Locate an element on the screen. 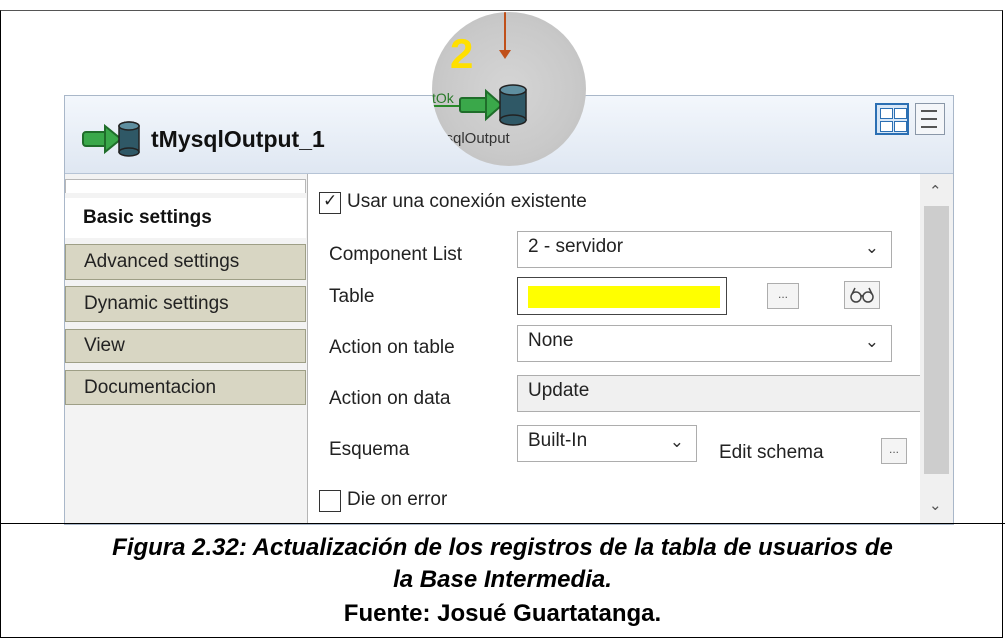 This screenshot has height=639, width=1005. magnified-node-overlay: 2 tOk ysqlOutput is located at coordinates (509, 89).